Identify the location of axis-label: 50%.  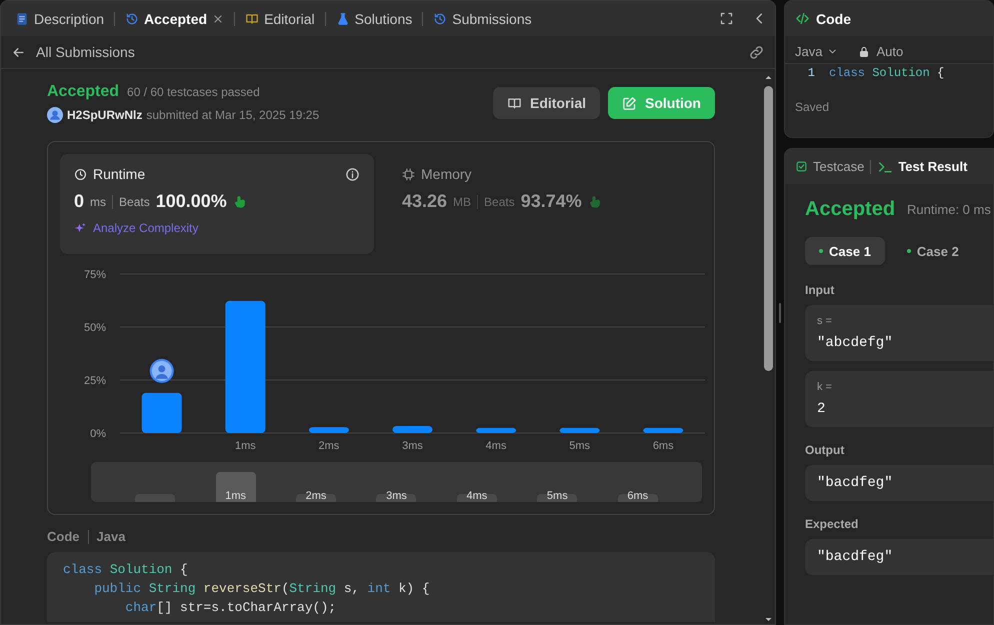
(95, 328).